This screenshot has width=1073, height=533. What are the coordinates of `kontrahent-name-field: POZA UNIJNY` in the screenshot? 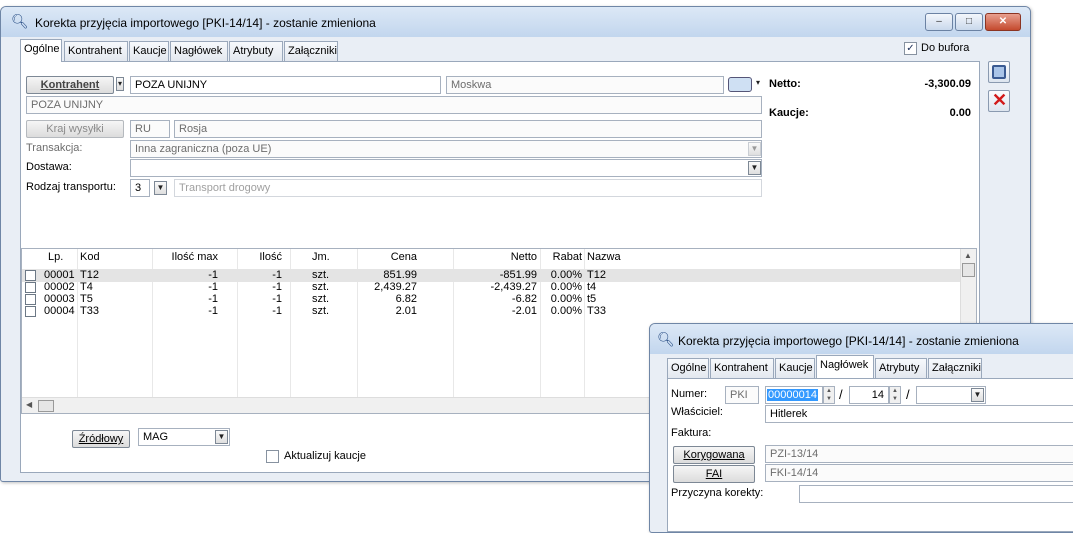 It's located at (394, 105).